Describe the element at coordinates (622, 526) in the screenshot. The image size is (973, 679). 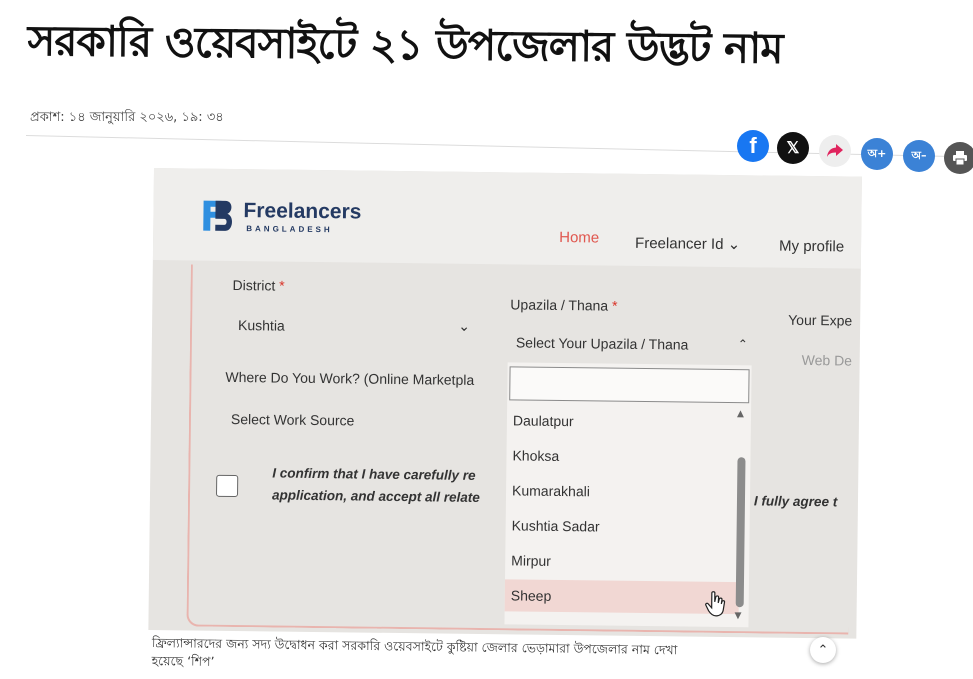
I see `upazila-option: Kushtia Sadar` at that location.